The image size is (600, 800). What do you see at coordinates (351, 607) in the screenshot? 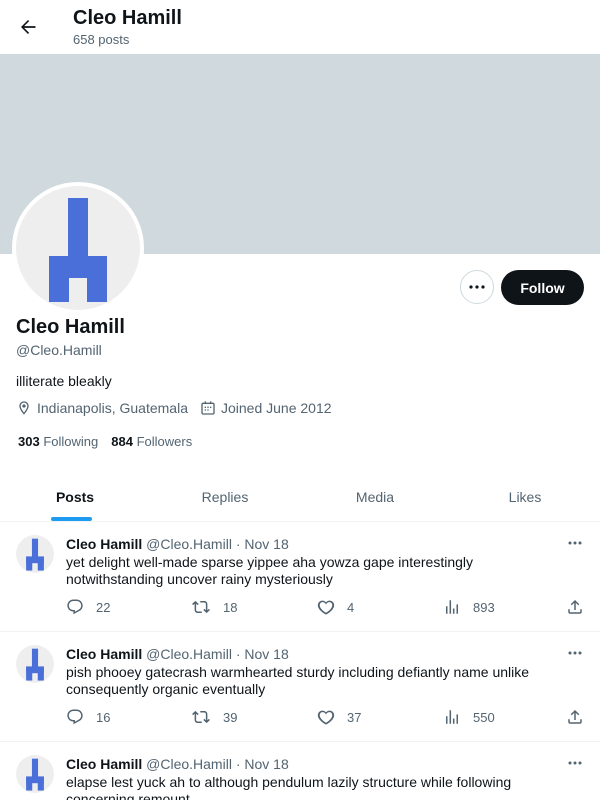
I see `like-count: 4` at bounding box center [351, 607].